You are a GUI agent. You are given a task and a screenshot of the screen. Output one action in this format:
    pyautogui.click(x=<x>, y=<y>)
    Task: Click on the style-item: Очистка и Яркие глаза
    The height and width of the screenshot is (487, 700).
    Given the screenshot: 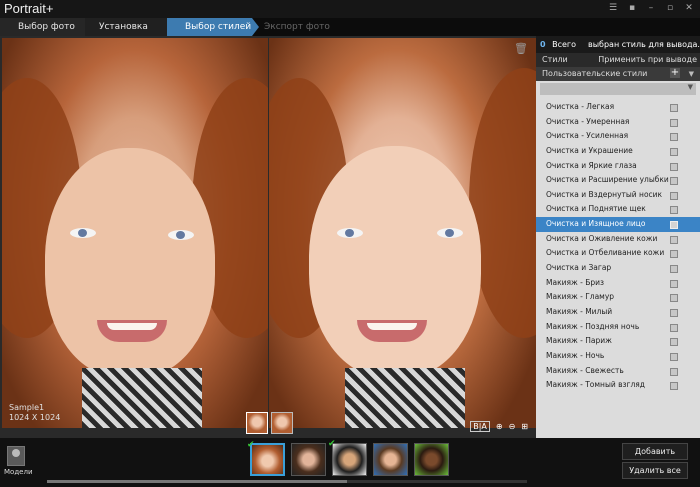 What is the action you would take?
    pyautogui.click(x=618, y=166)
    